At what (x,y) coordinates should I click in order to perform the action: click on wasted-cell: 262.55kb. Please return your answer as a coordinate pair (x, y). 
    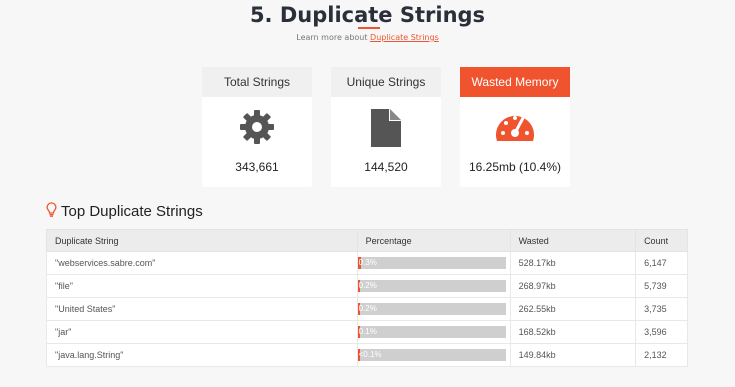
    Looking at the image, I should click on (573, 309).